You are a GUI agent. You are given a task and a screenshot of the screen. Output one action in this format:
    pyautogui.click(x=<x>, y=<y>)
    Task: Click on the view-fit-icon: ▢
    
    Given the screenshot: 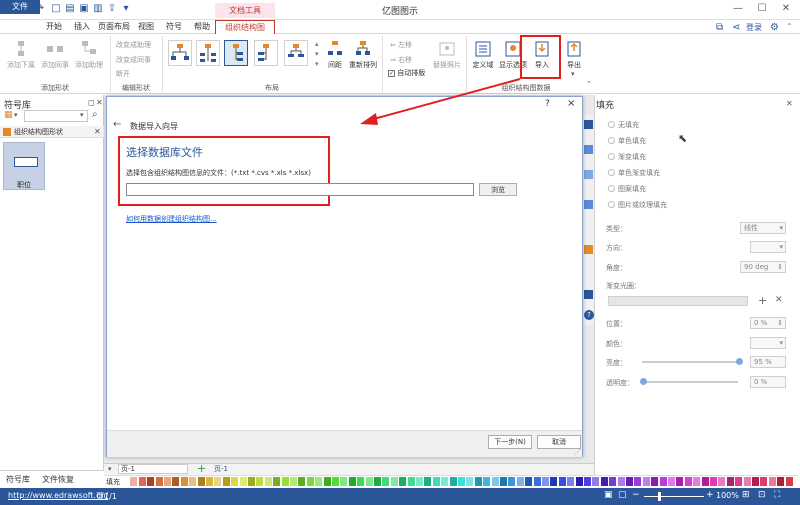 What is the action you would take?
    pyautogui.click(x=622, y=495)
    